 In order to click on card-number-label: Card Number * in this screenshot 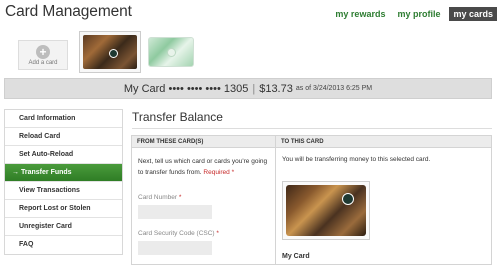, I will do `click(159, 197)`.